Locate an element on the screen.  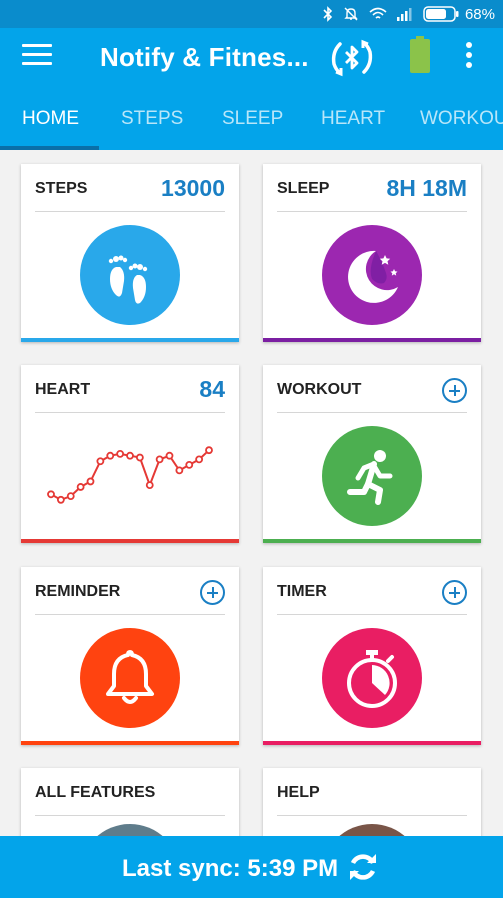
card-header: HELP is located at coordinates (372, 792).